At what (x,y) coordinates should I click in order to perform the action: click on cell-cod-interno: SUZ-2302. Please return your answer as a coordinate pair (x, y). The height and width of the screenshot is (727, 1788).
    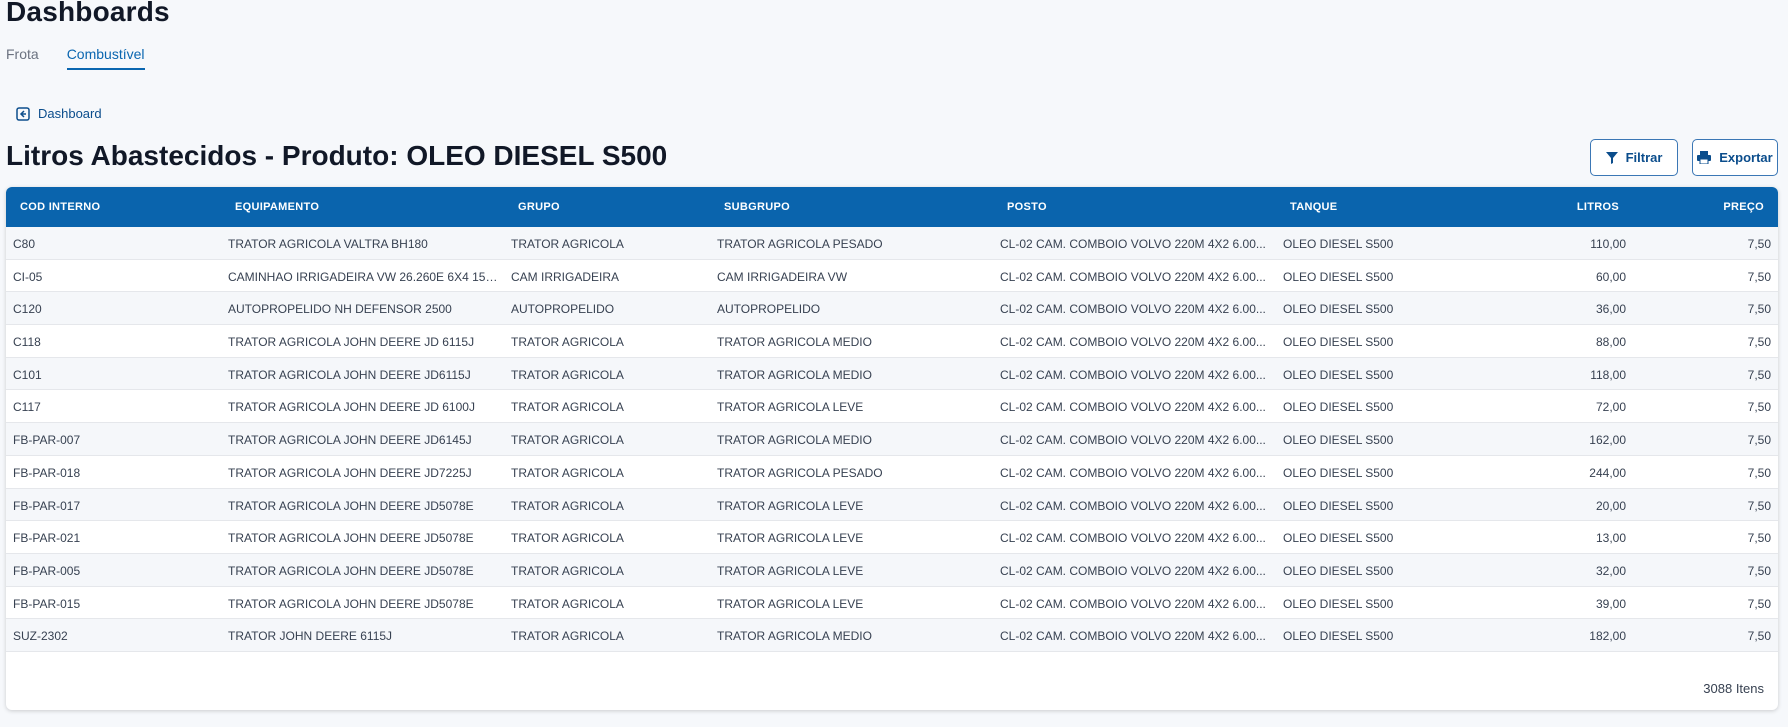
    Looking at the image, I should click on (40, 636).